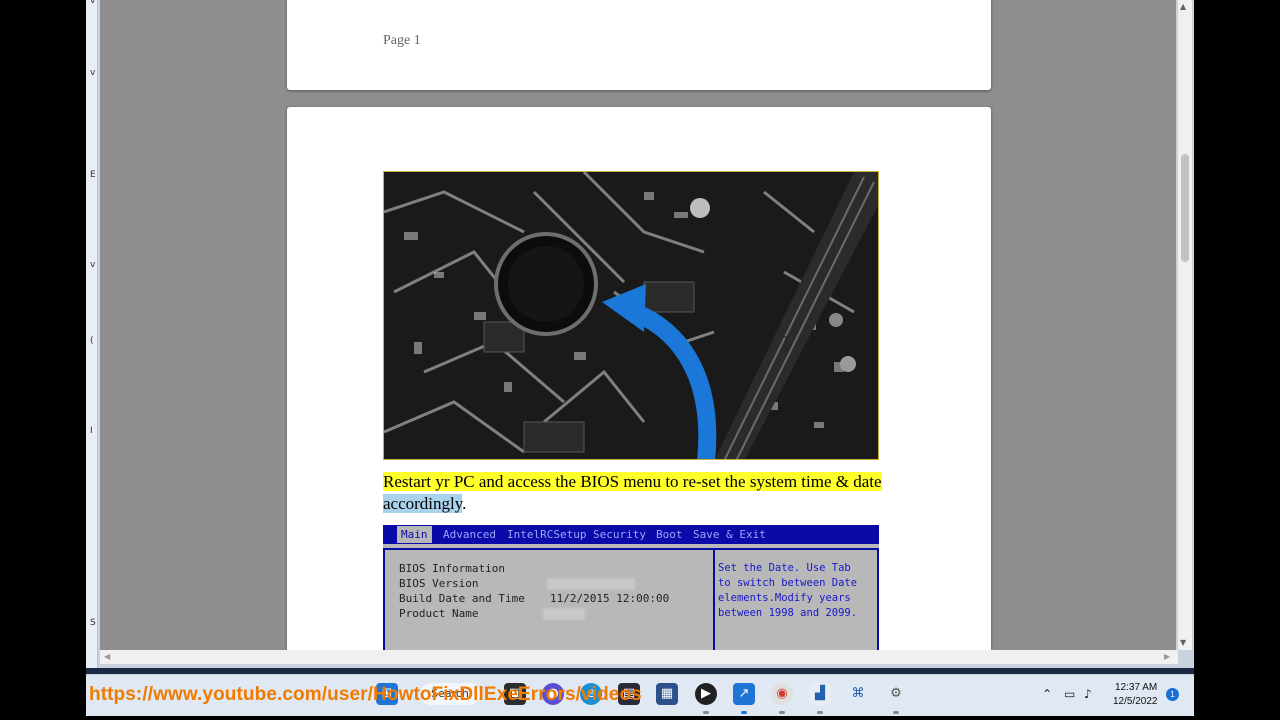  Describe the element at coordinates (402, 40) in the screenshot. I see `page-number-label: Page 1` at that location.